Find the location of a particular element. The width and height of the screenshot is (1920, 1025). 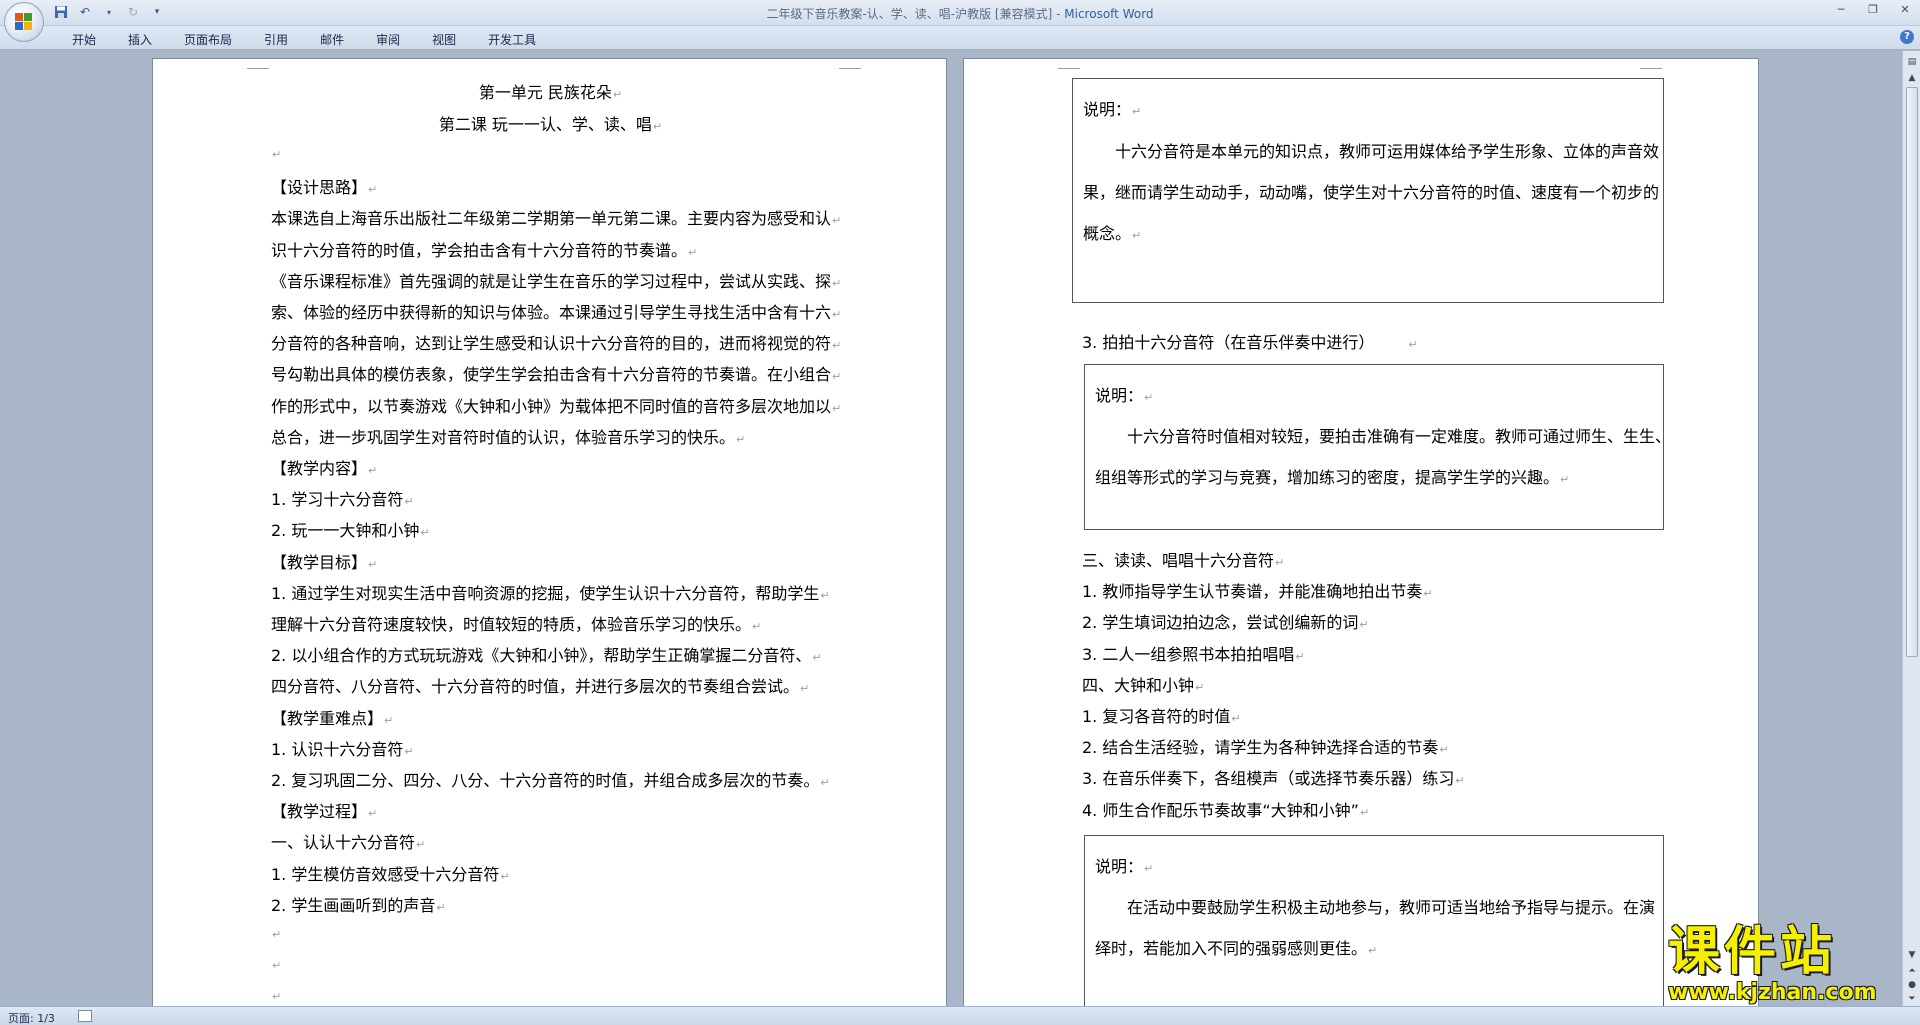

body-line: 【教学重难点】↵ is located at coordinates (332, 718).